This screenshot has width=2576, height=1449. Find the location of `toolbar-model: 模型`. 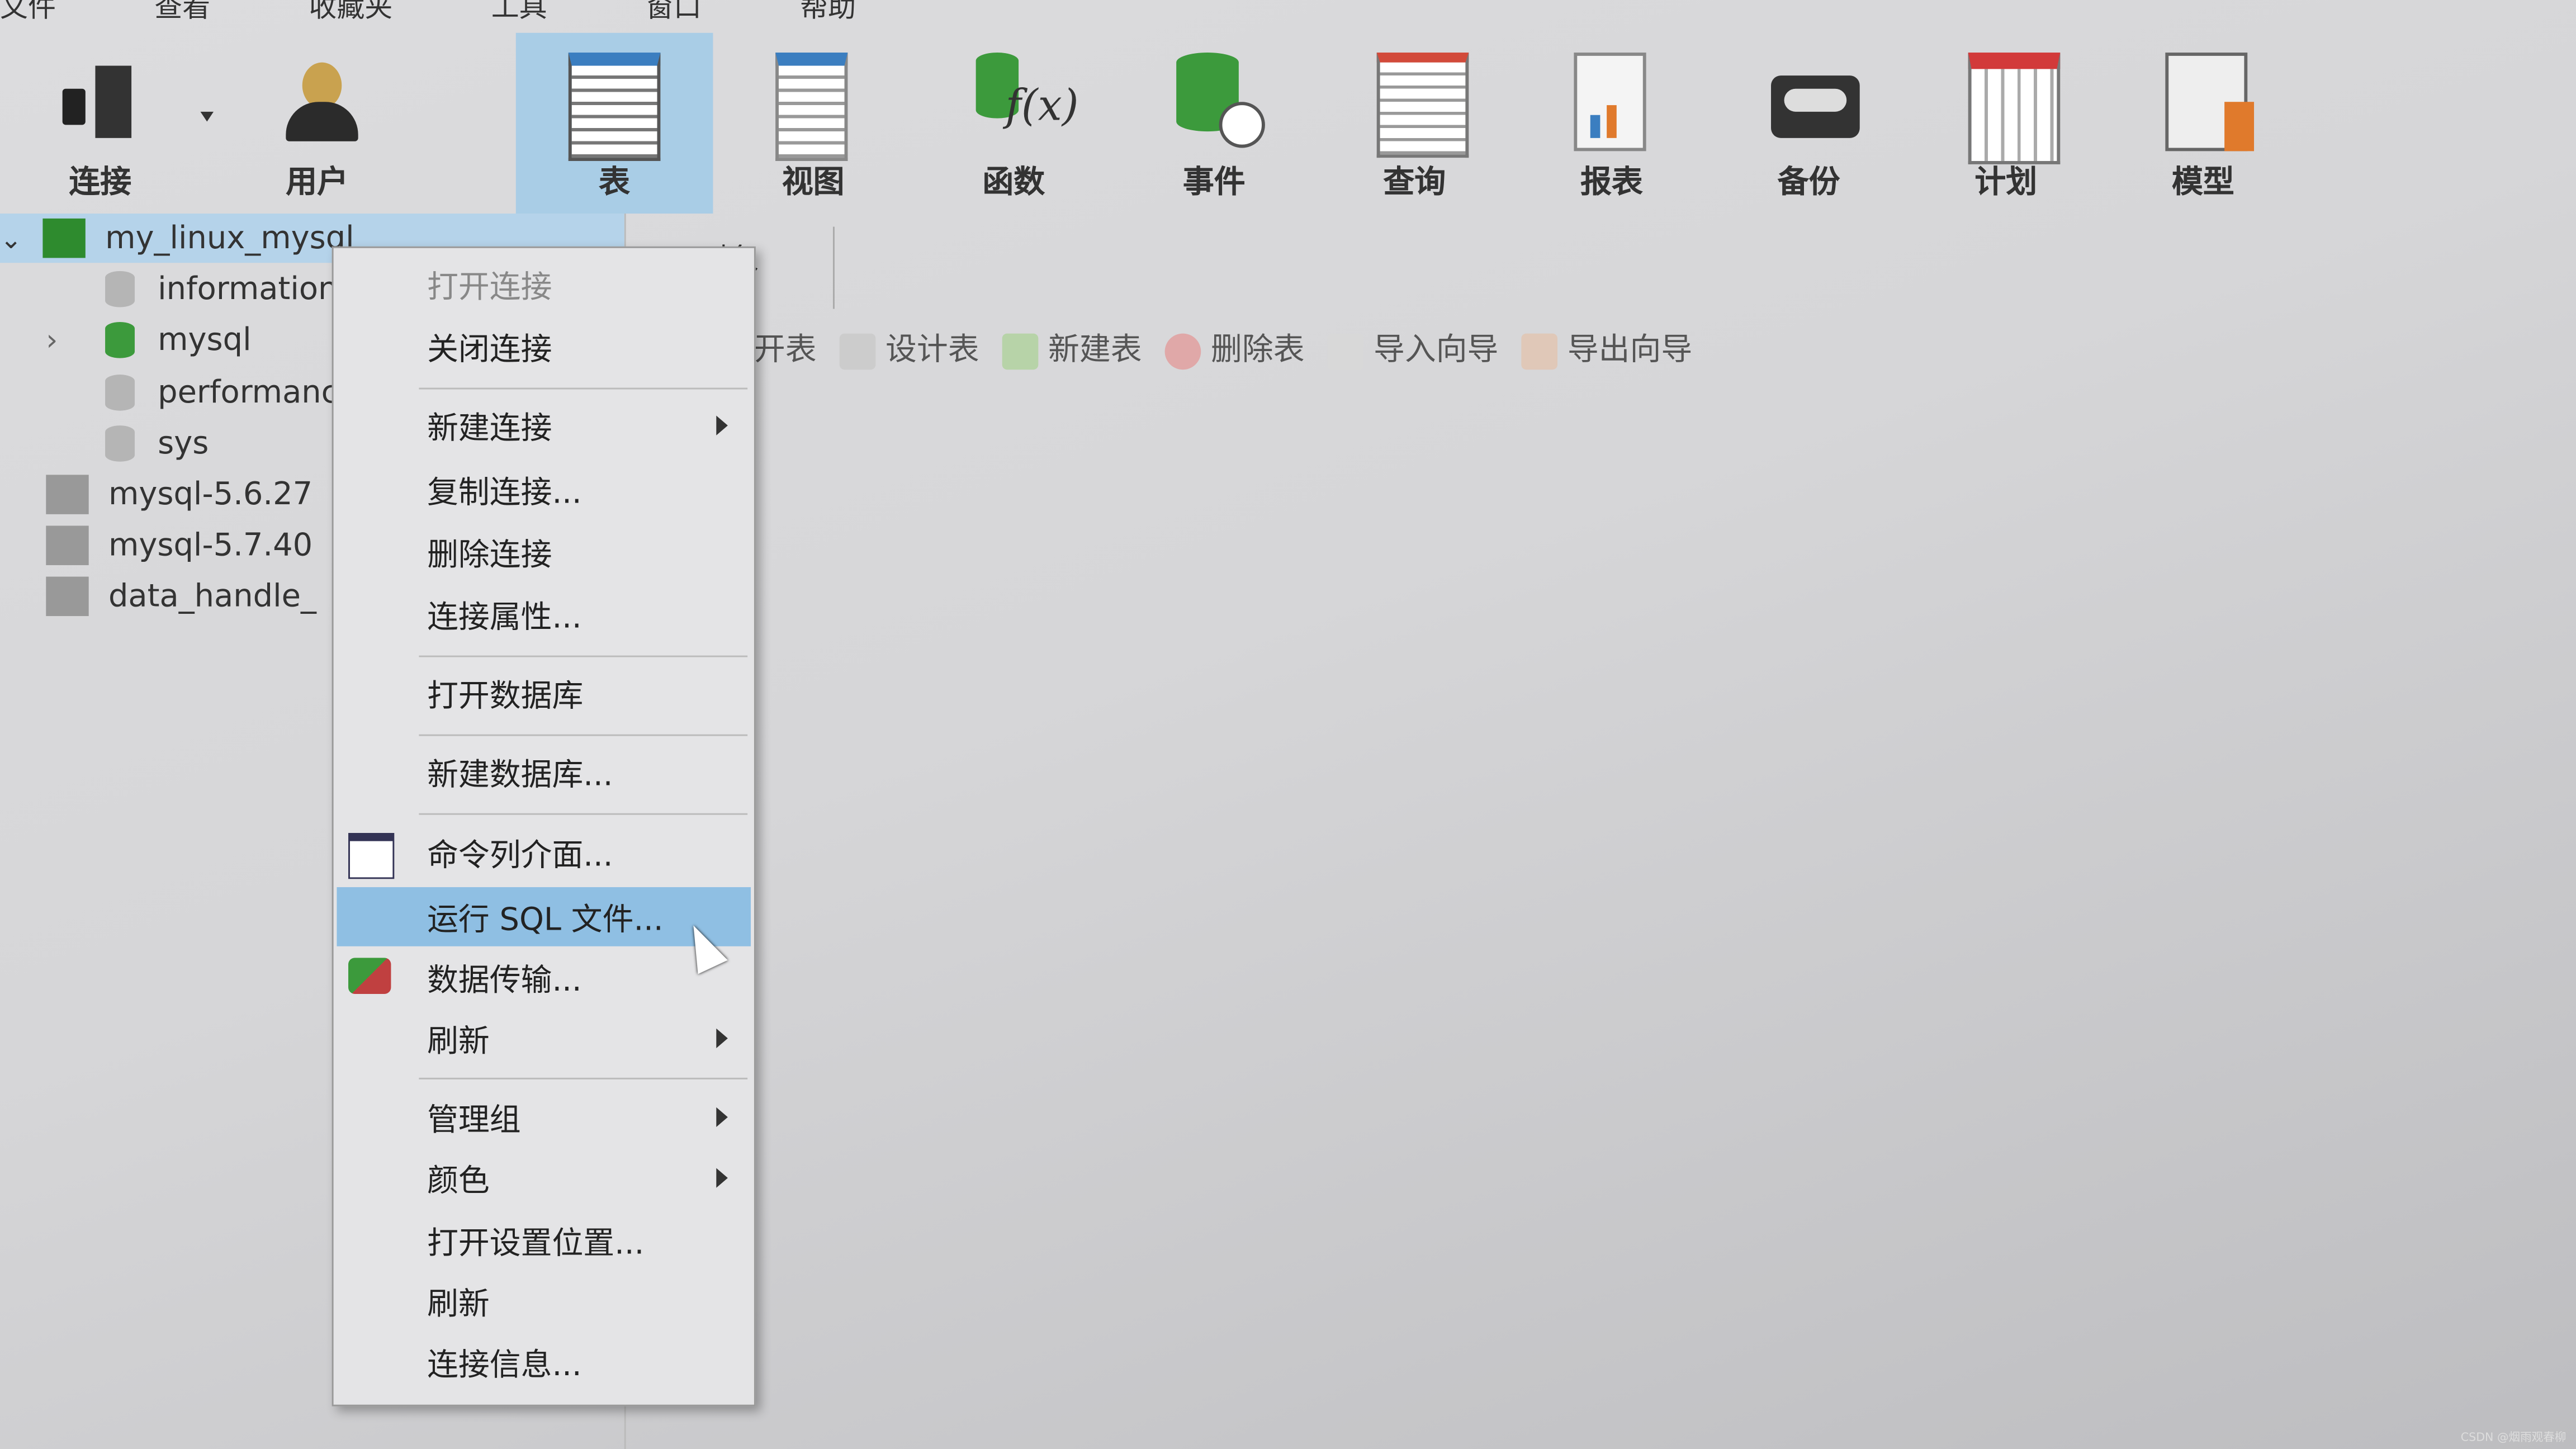

toolbar-model: 模型 is located at coordinates (2203, 123).